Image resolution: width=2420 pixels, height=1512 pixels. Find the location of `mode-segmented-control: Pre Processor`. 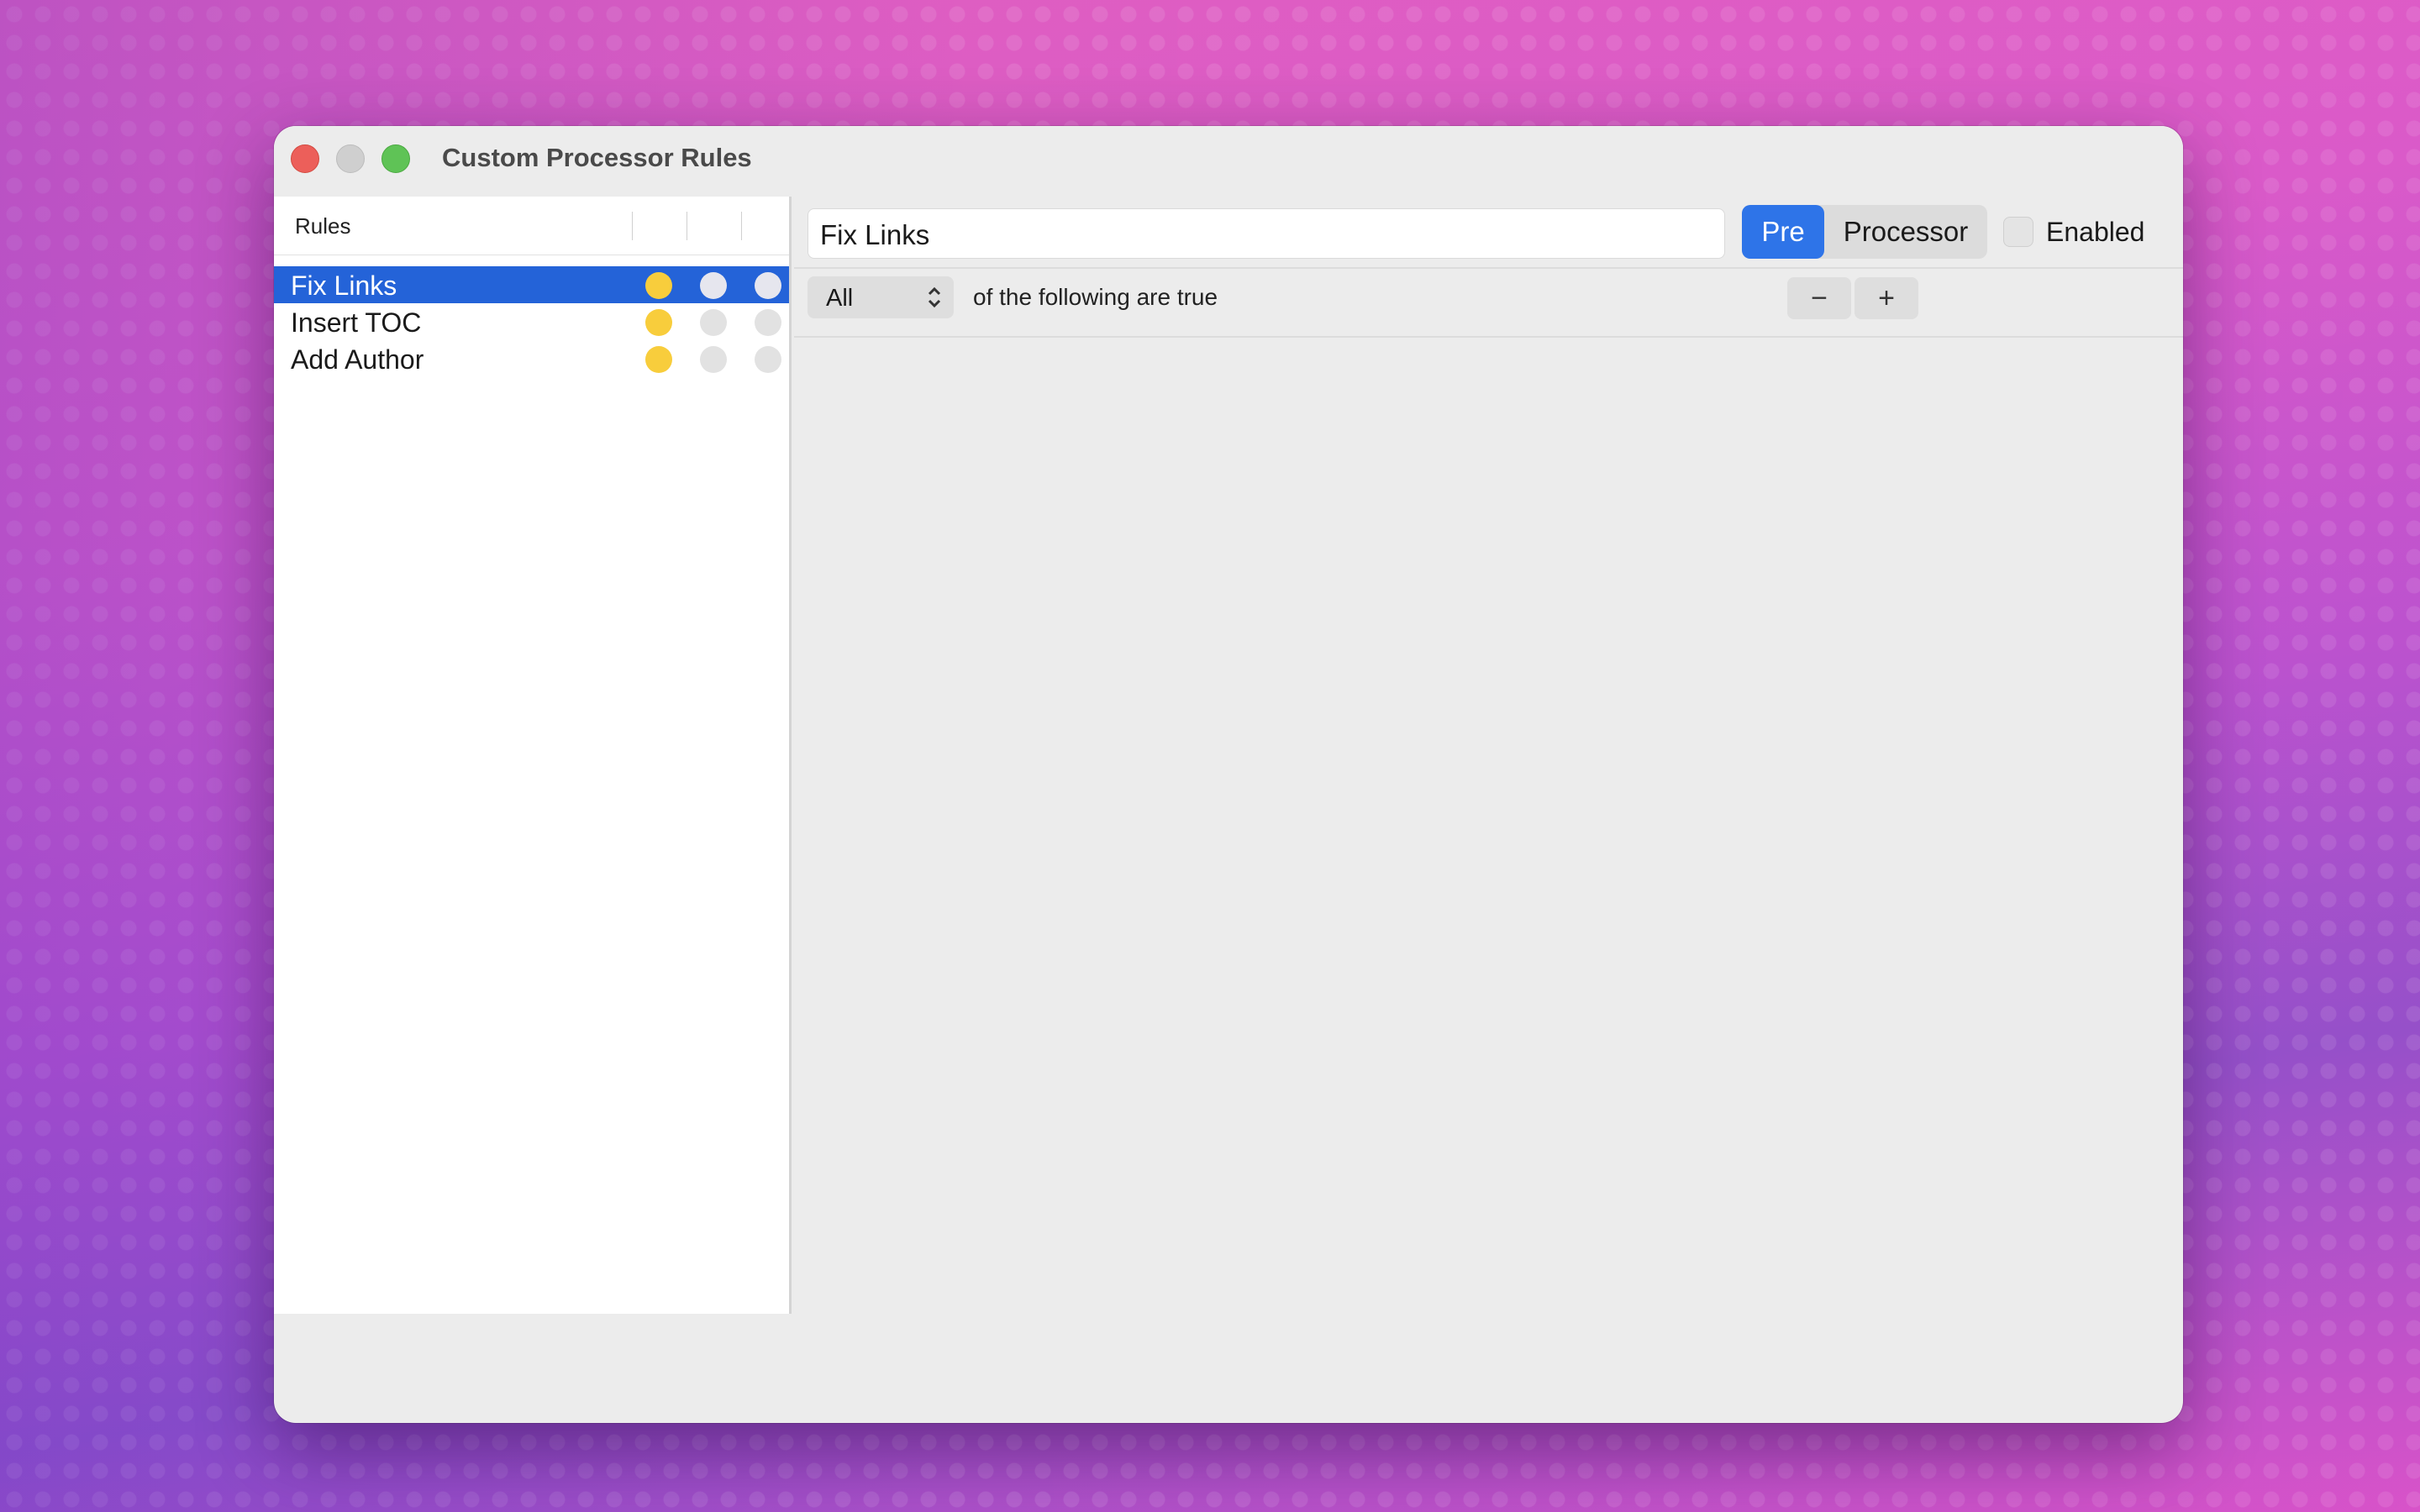

mode-segmented-control: Pre Processor is located at coordinates (1864, 232).